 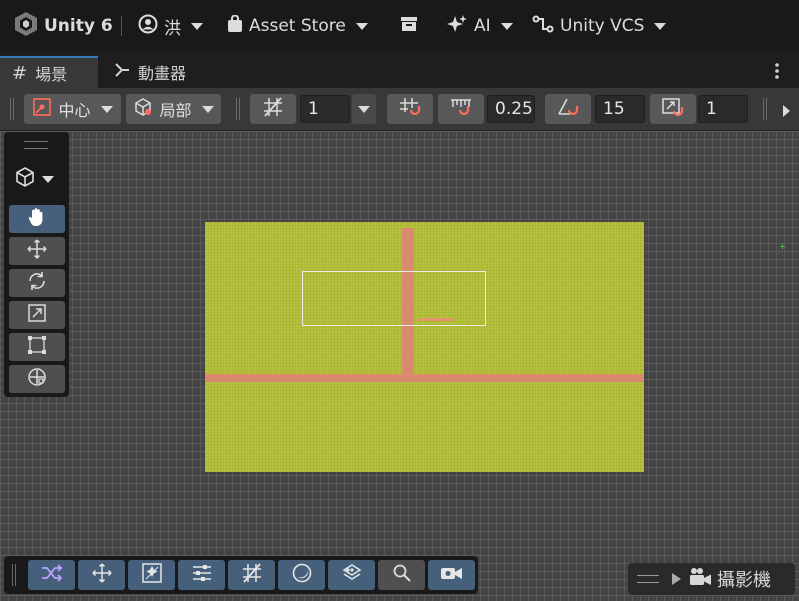 I want to click on asset-store-menu: Asset Store, so click(x=297, y=26).